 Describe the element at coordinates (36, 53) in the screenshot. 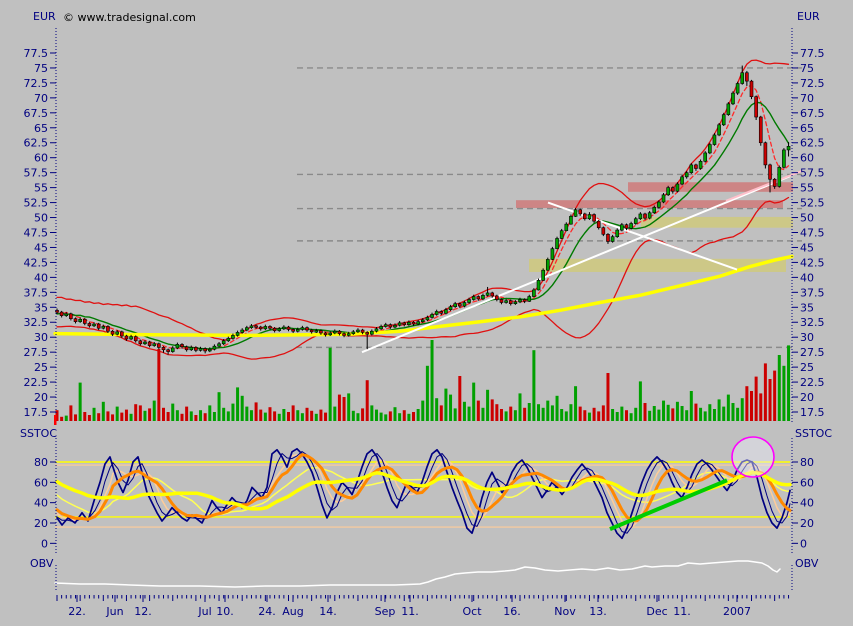

I see `price-tick-label-left: 77.5` at that location.